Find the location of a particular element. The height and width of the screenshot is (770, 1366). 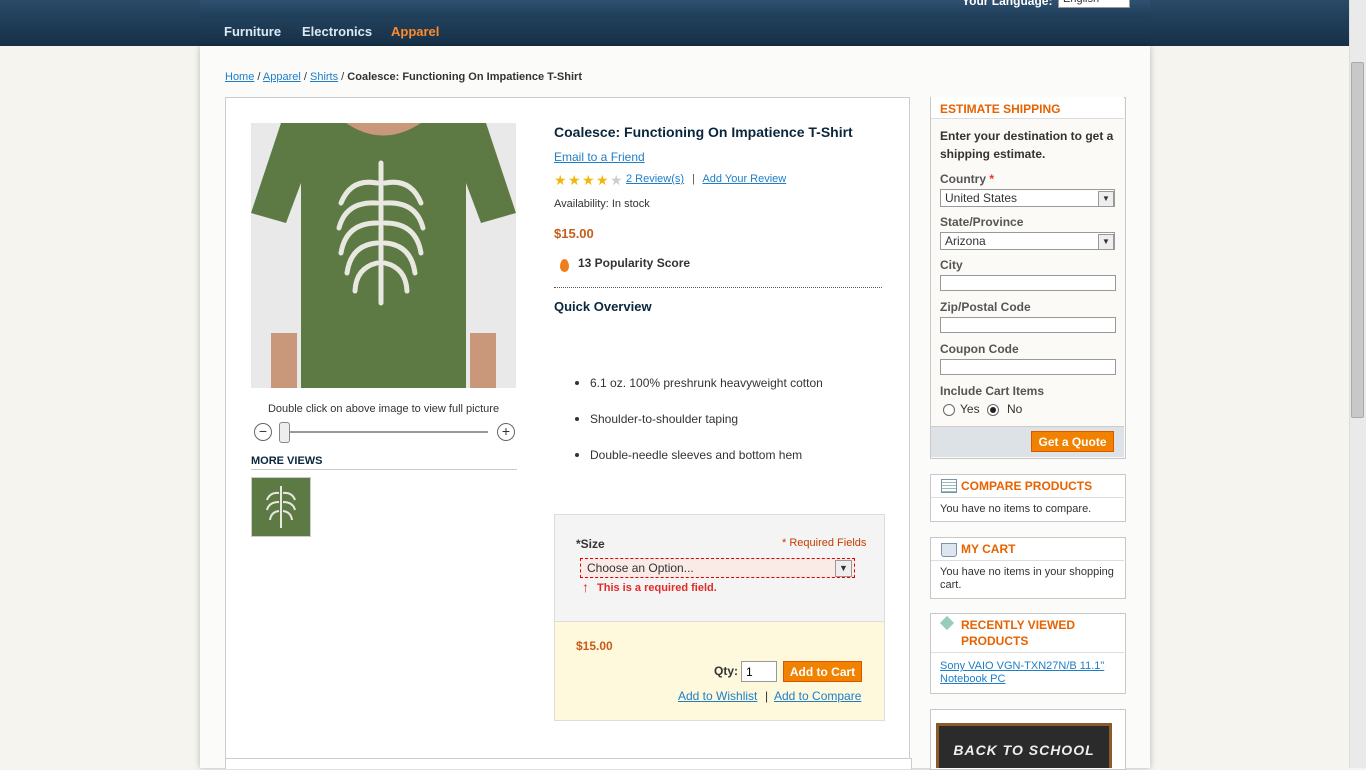

arrow-up-icon: ↑ is located at coordinates (585, 587).